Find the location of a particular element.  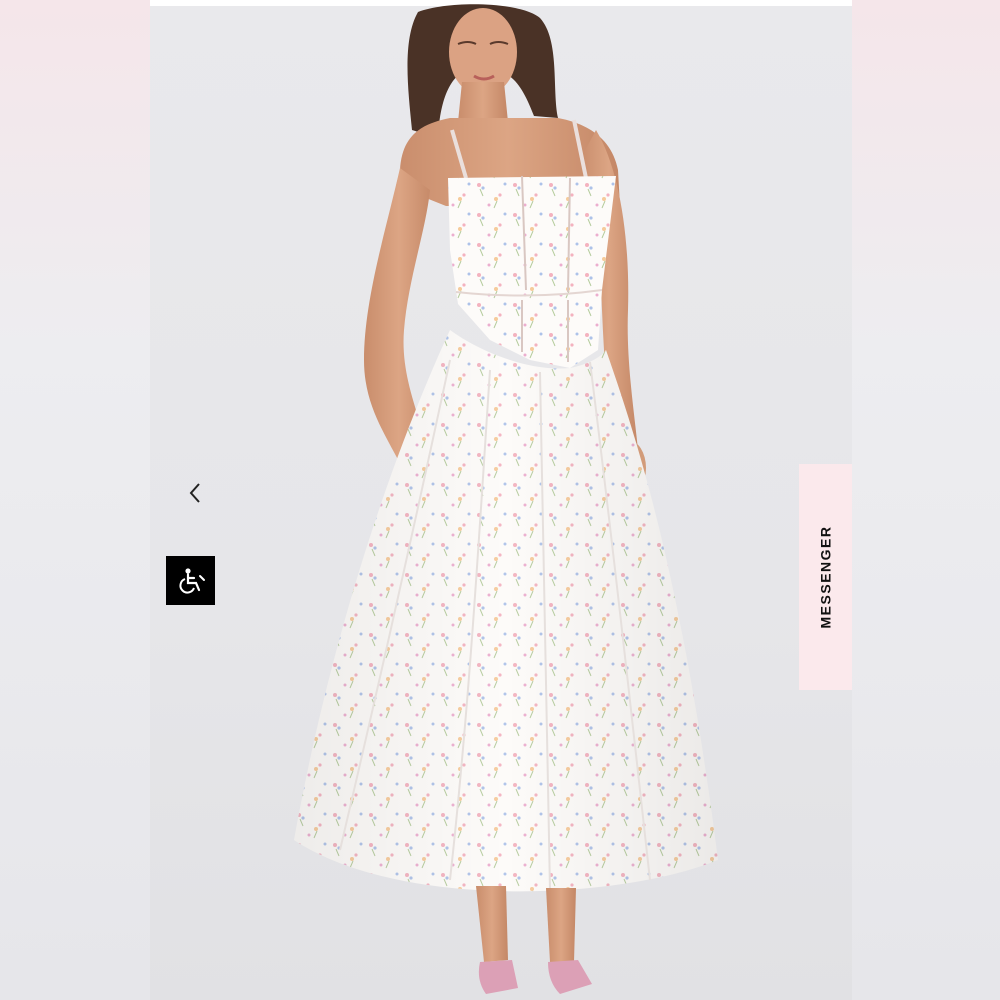

messenger-label: MESSENGER is located at coordinates (825, 577).